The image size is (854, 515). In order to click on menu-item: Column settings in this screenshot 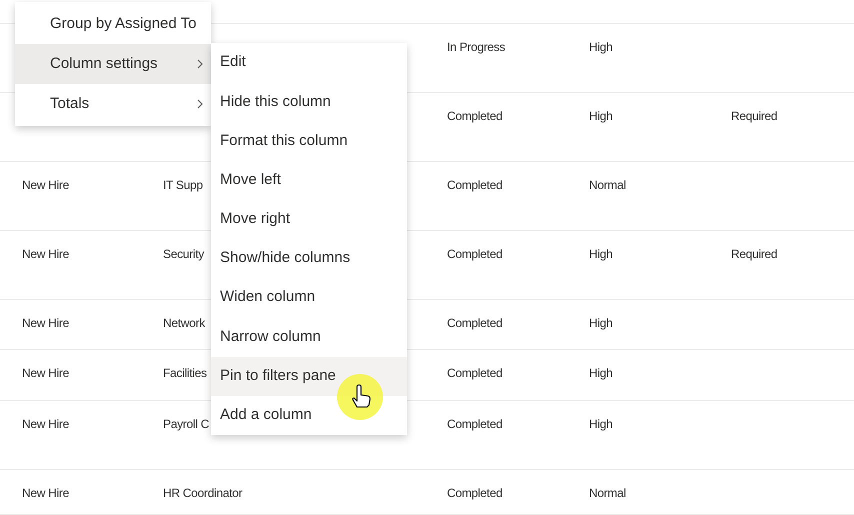, I will do `click(113, 64)`.